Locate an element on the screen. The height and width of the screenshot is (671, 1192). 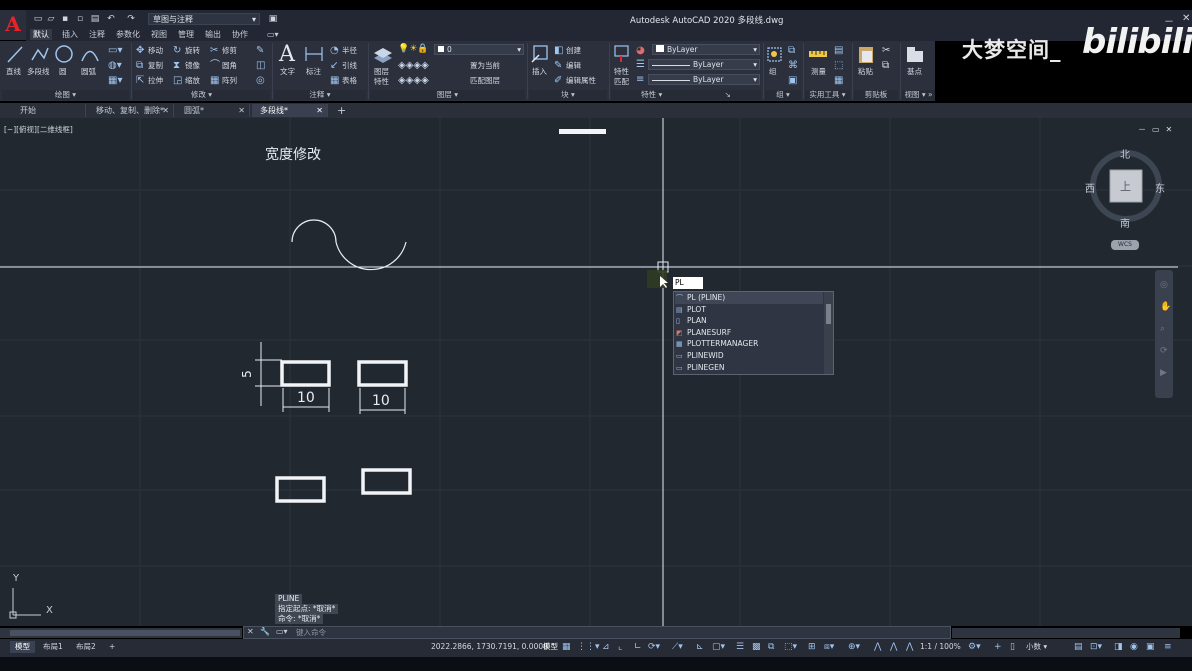
customization-icon: ≡ is located at coordinates (1168, 647).